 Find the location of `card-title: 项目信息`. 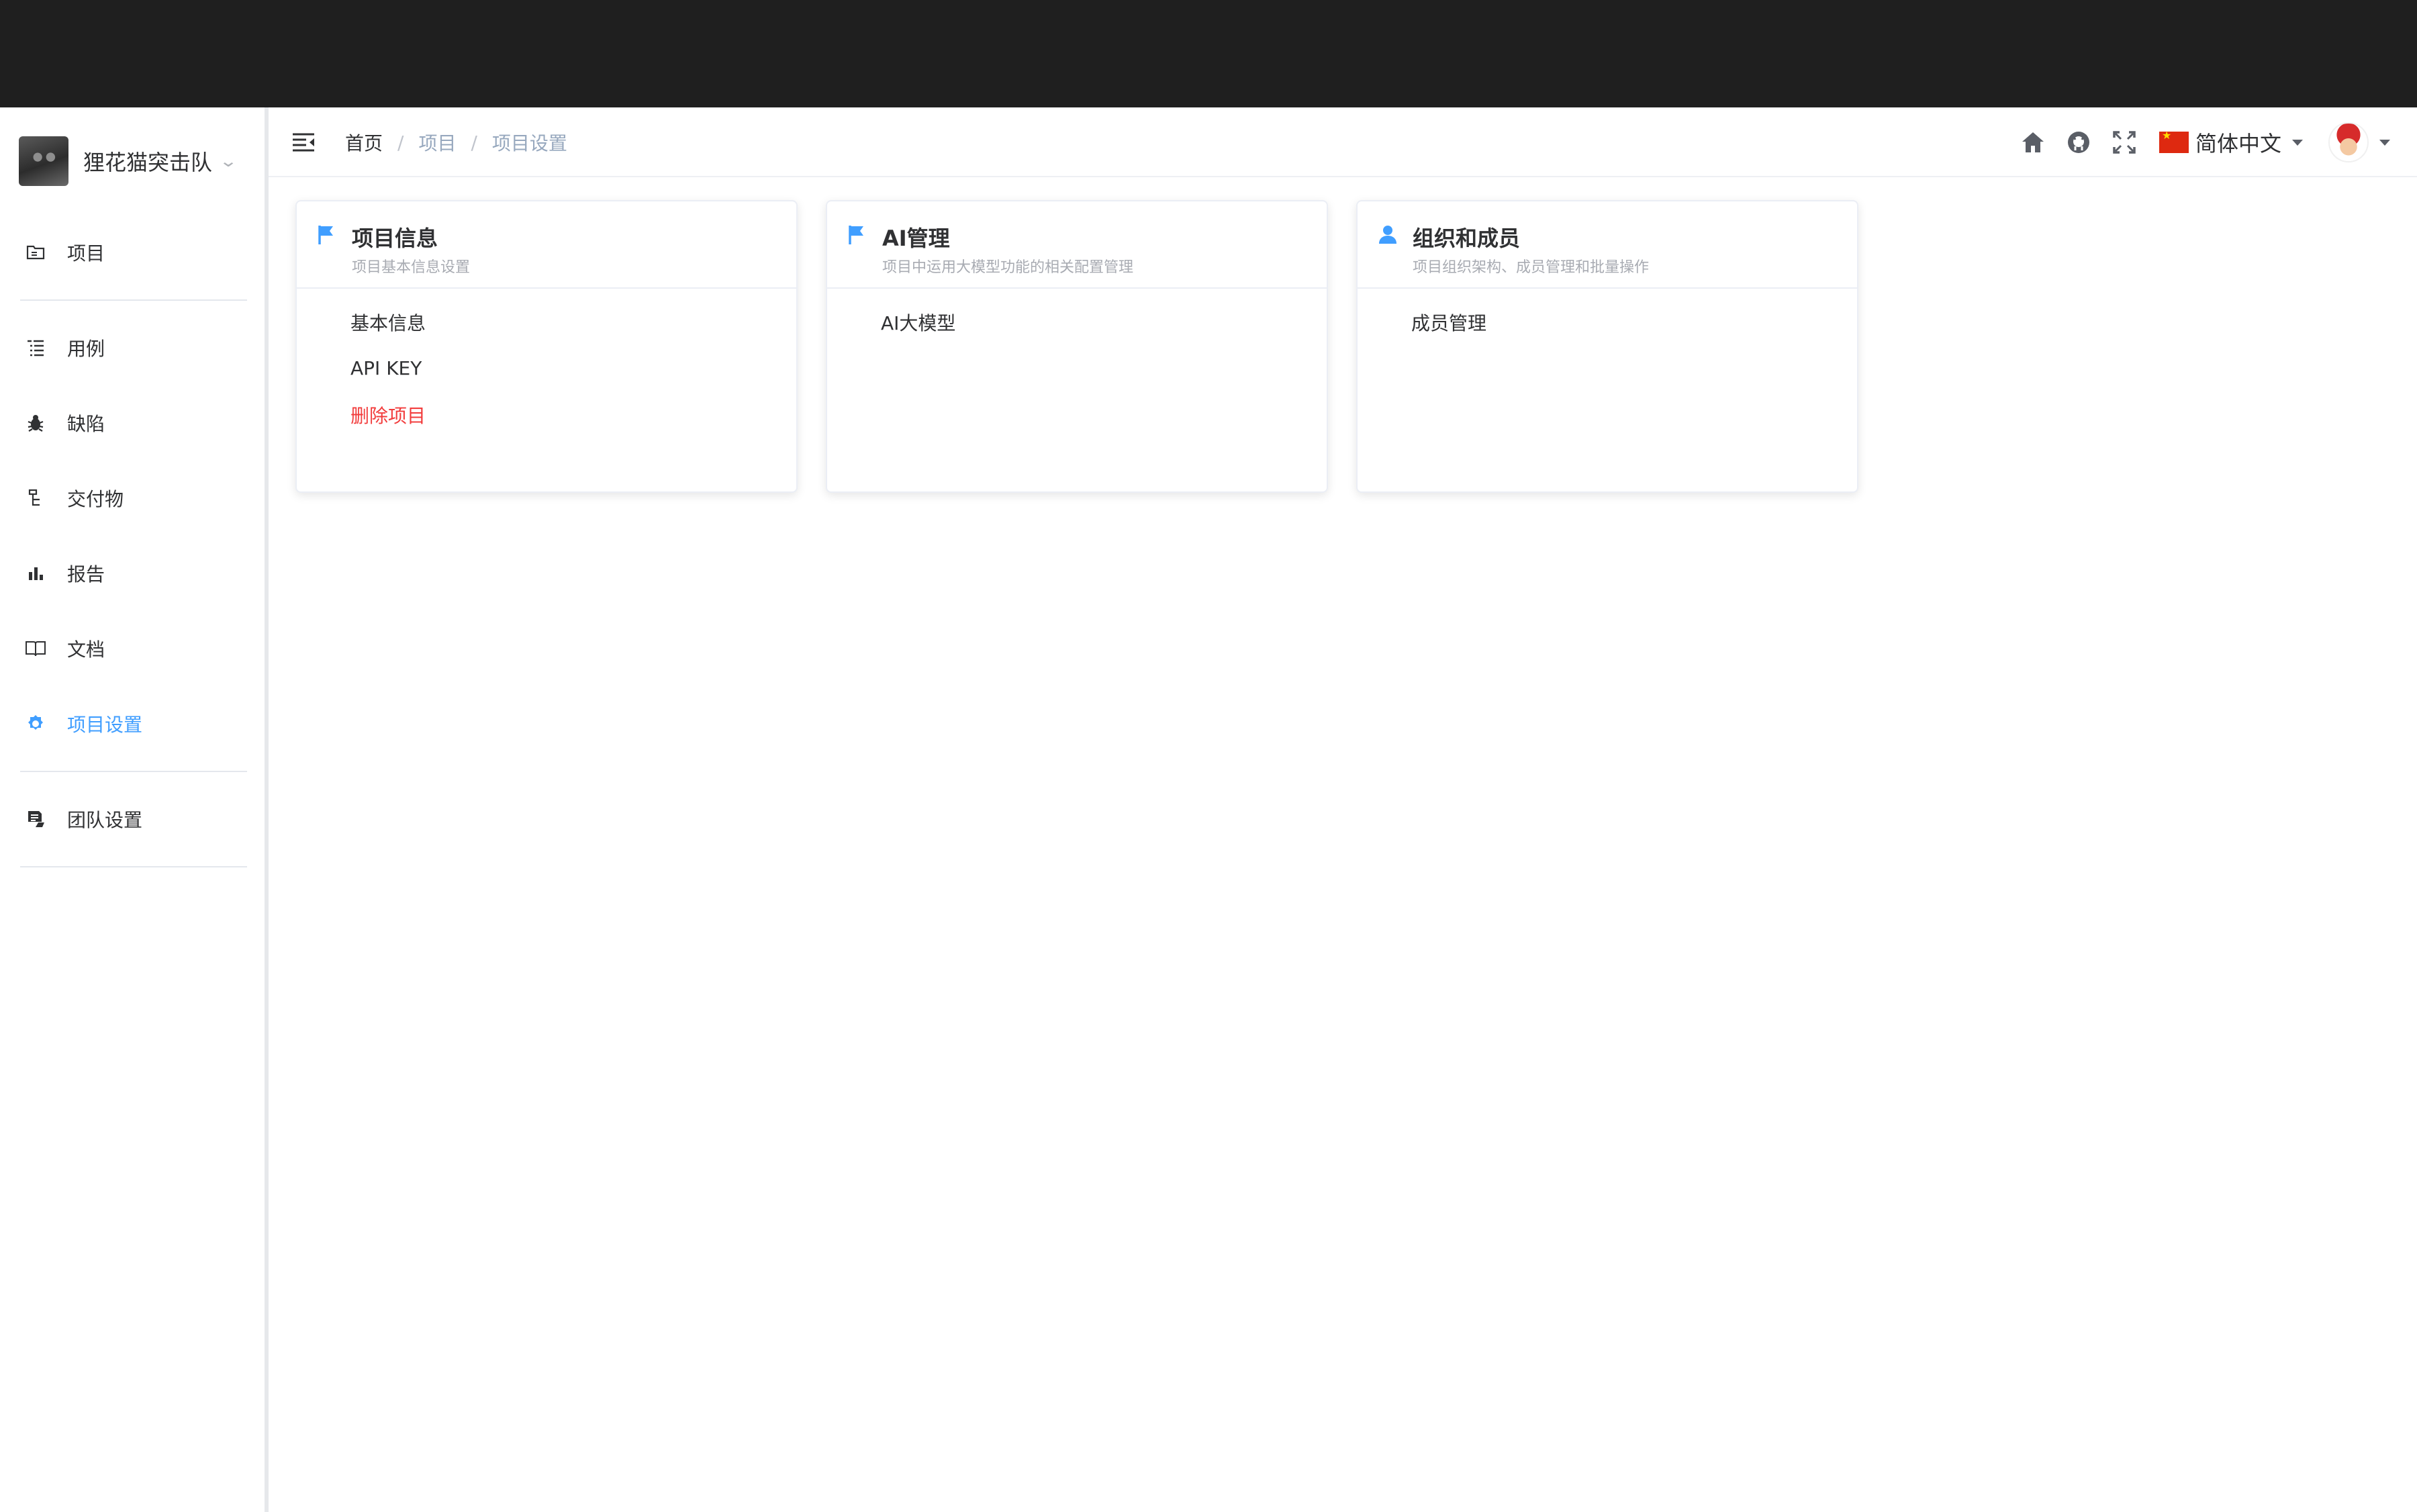

card-title: 项目信息 is located at coordinates (395, 238).